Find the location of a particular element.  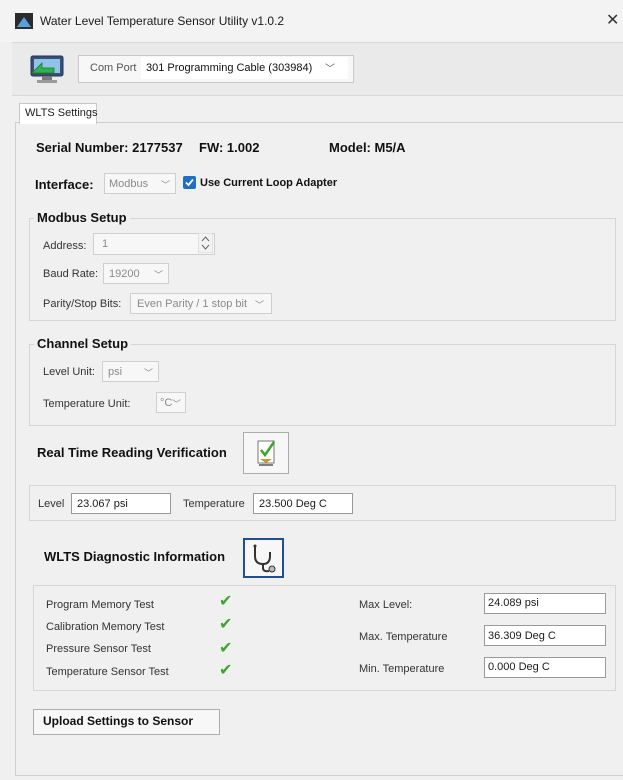

use-current-loop-checkbox is located at coordinates (189, 182).